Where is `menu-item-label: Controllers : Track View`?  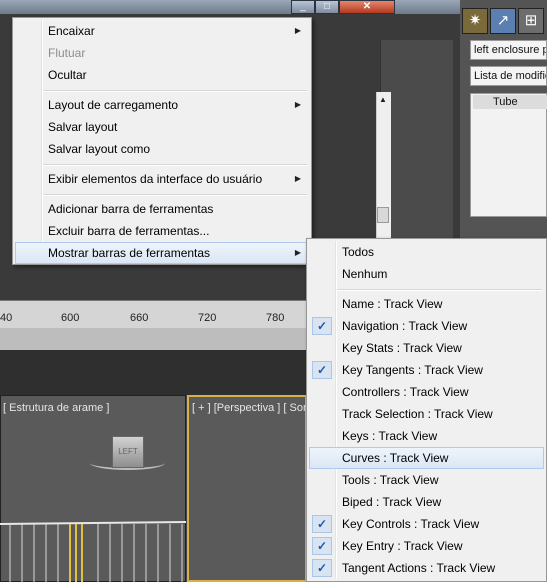
menu-item-label: Controllers : Track View is located at coordinates (405, 392).